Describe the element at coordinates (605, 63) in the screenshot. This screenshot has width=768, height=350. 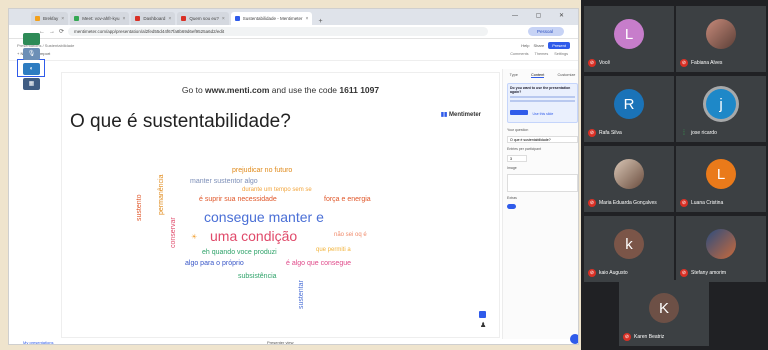
I see `participant-name: Você` at that location.